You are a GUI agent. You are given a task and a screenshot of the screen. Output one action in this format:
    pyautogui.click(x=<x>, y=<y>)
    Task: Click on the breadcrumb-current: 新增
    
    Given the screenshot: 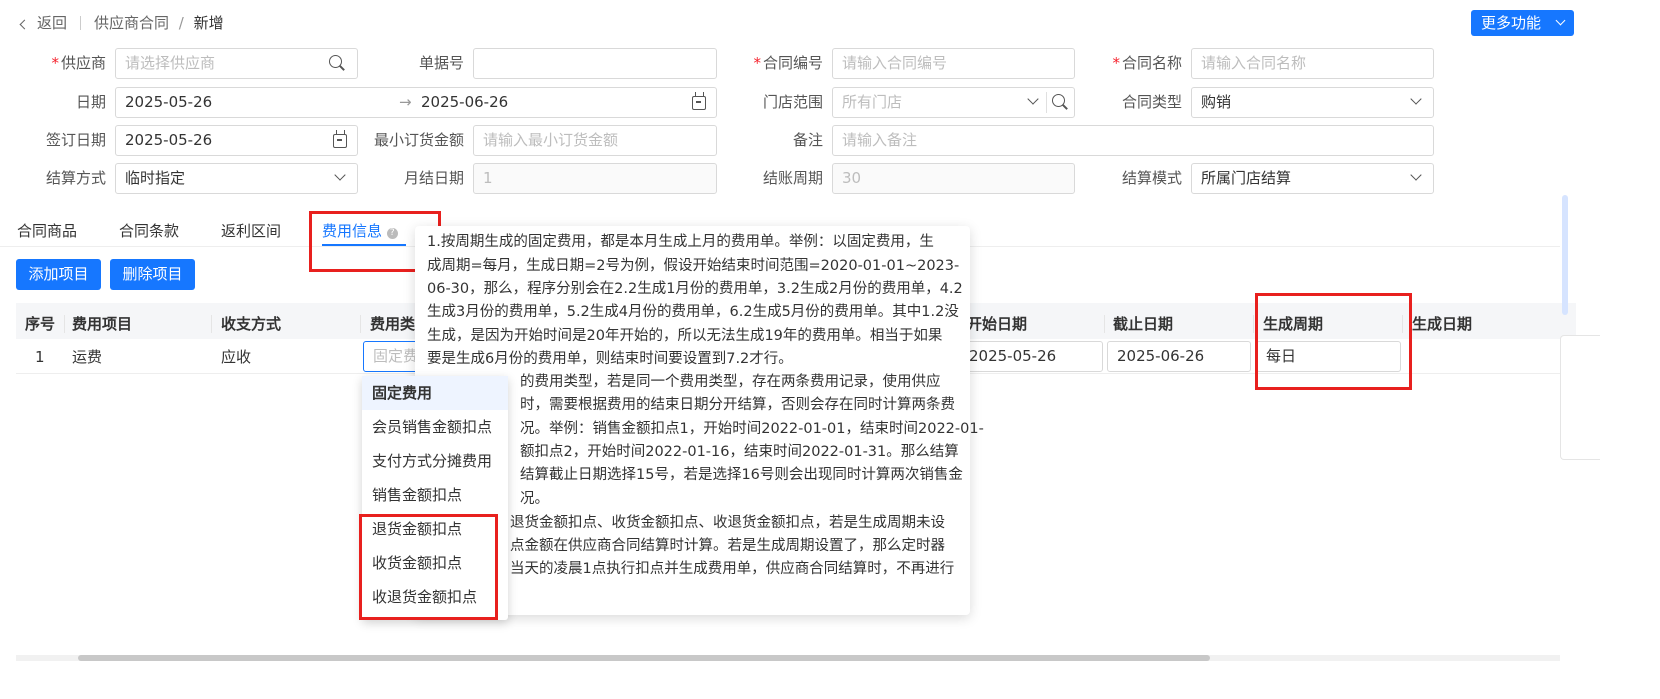 What is the action you would take?
    pyautogui.click(x=208, y=23)
    